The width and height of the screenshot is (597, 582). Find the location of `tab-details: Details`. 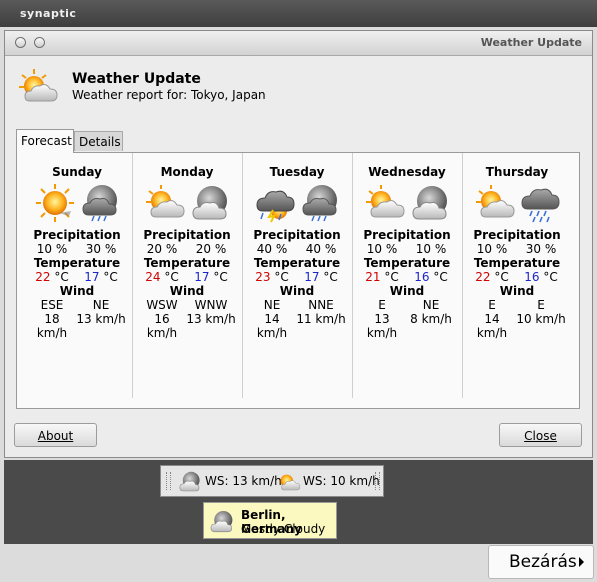

tab-details: Details is located at coordinates (98, 141).